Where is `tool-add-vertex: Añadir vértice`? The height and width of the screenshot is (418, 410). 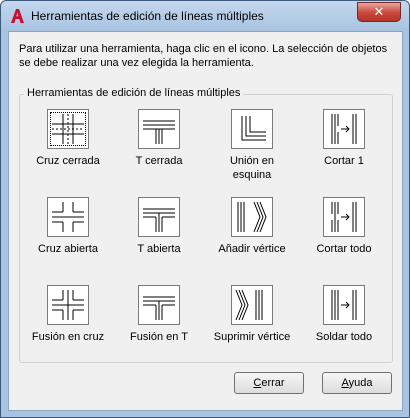 tool-add-vertex: Añadir vértice is located at coordinates (252, 226).